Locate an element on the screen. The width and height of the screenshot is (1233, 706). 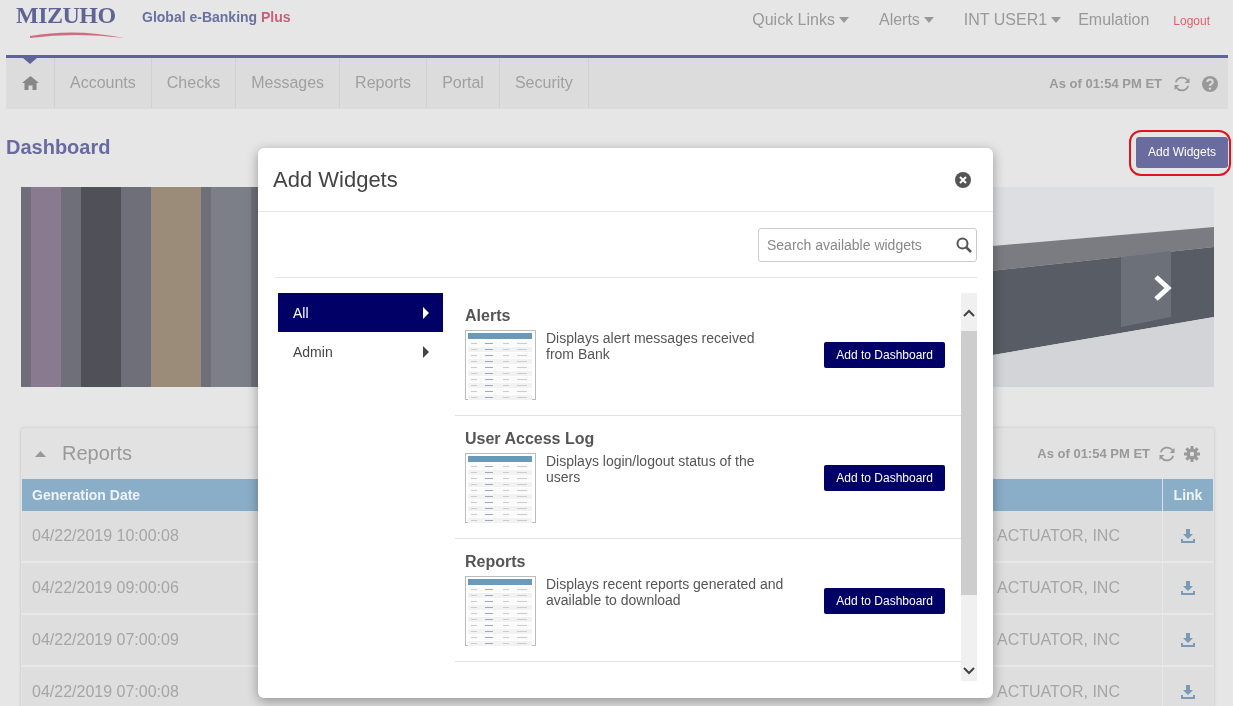
scrollbar is located at coordinates (969, 487).